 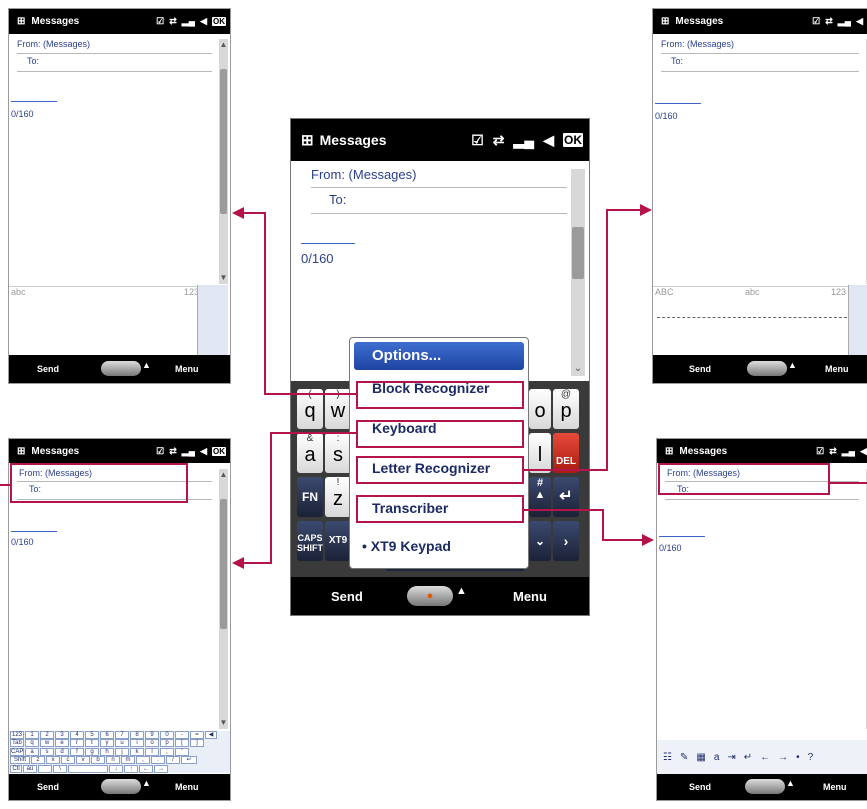 I want to click on toolbar-icon: ☷, so click(x=667, y=757).